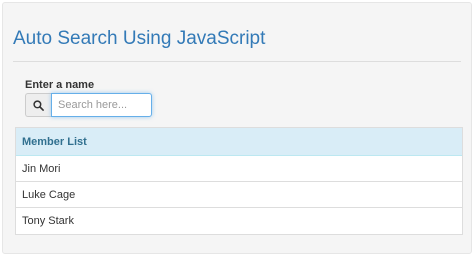 Image resolution: width=474 pixels, height=256 pixels. I want to click on name-field-label: Enter a name, so click(60, 85).